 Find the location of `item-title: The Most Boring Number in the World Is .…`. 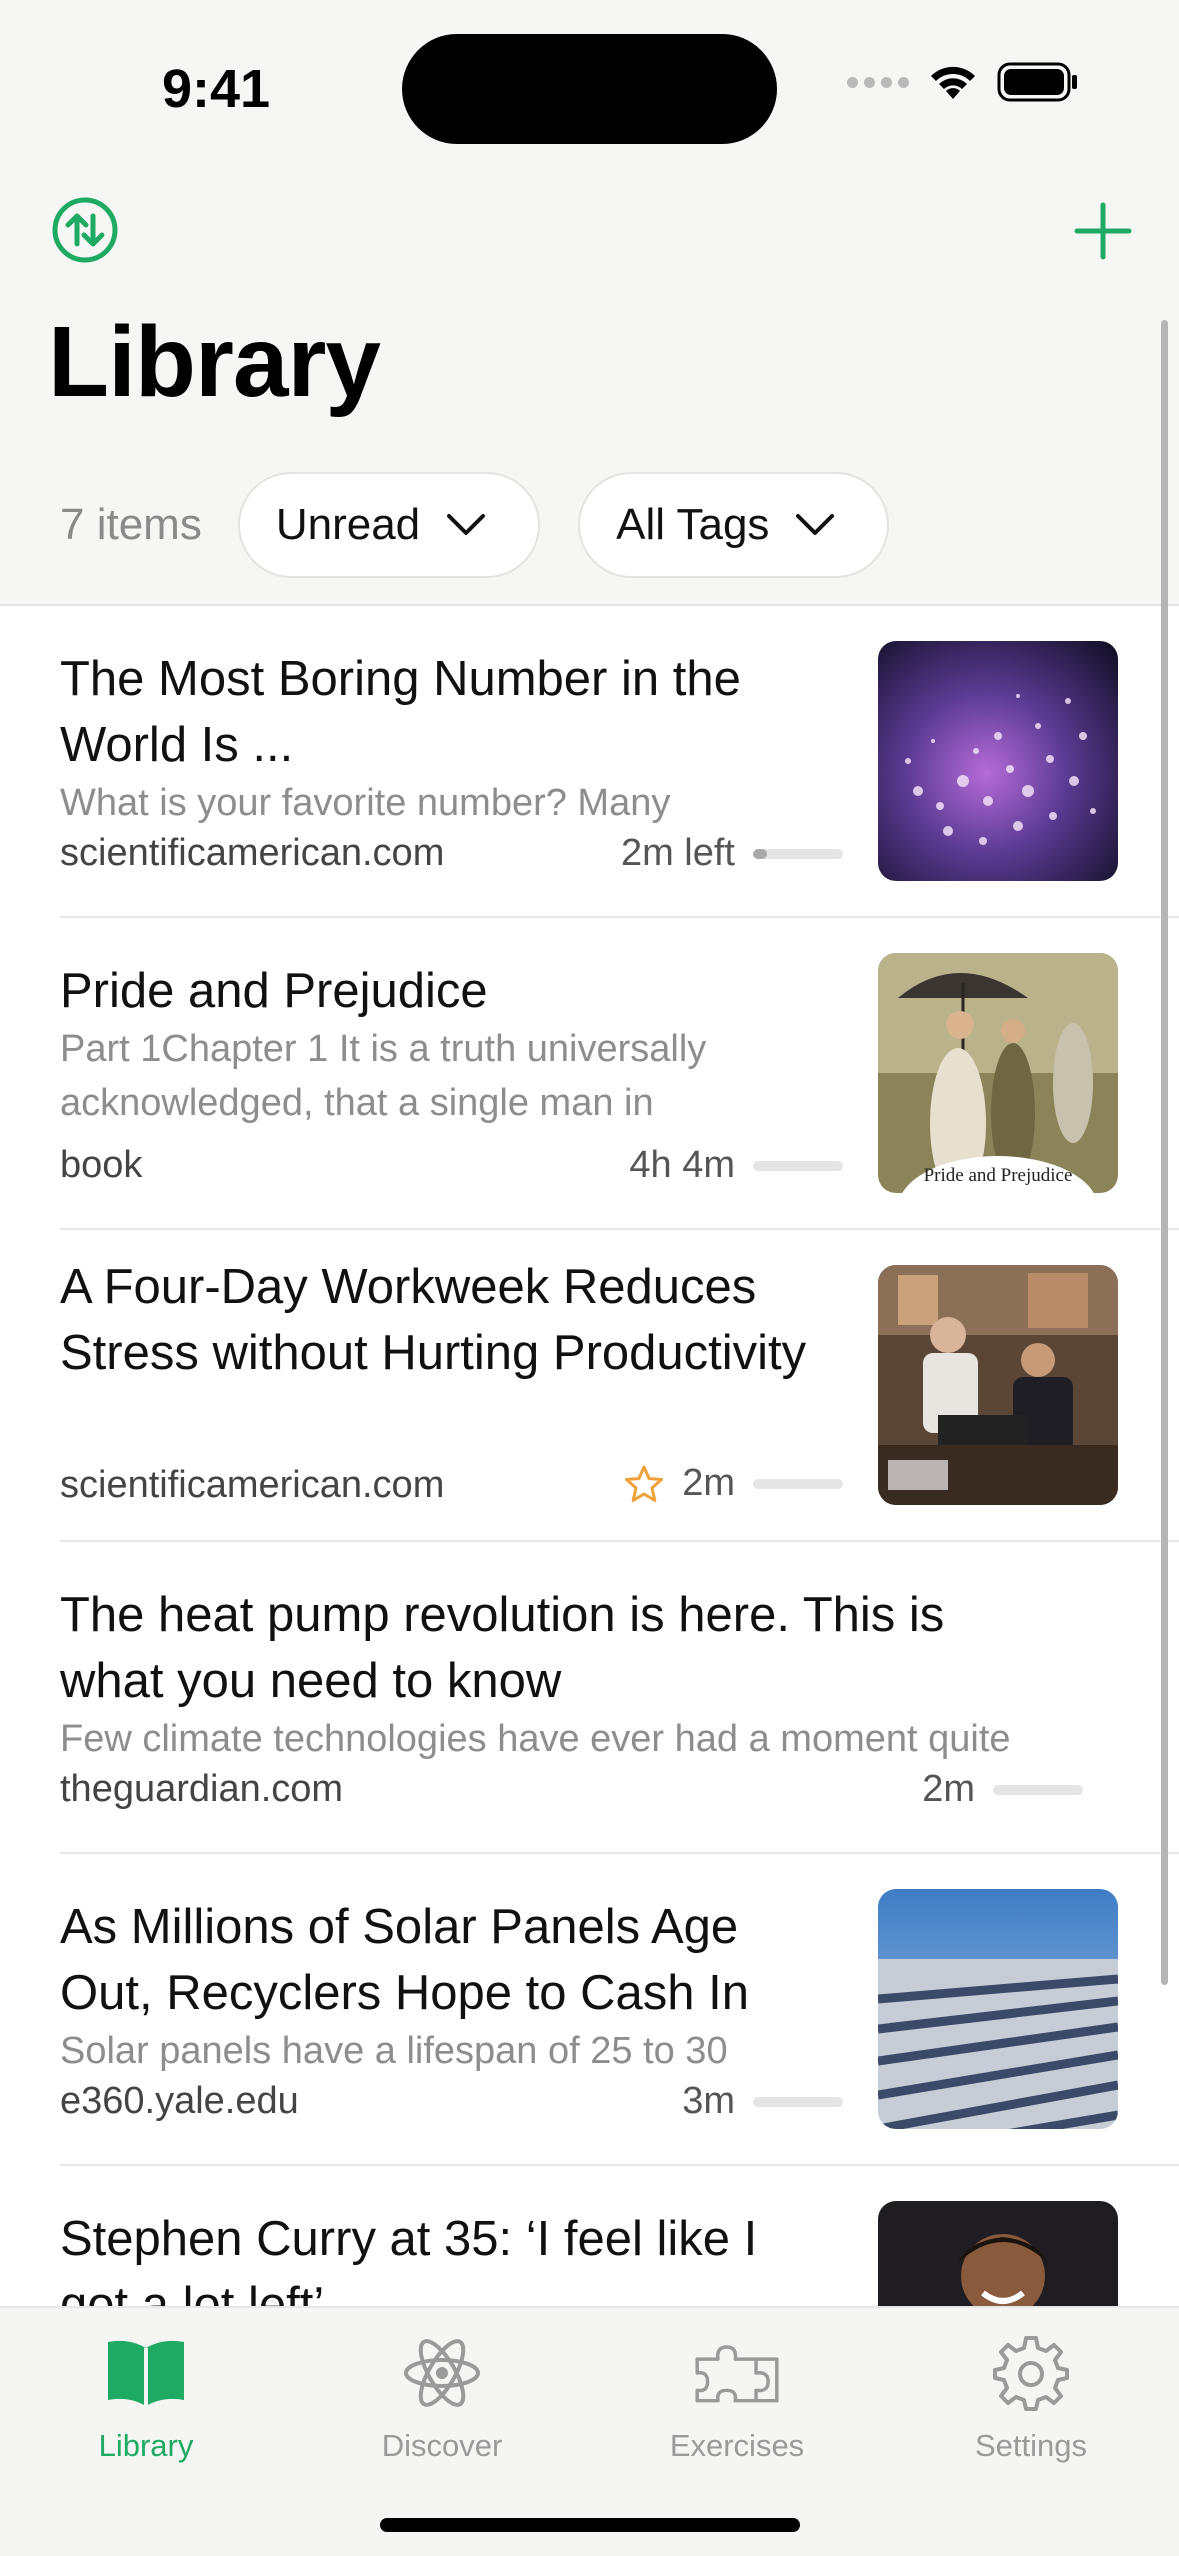

item-title: The Most Boring Number in the World Is .… is located at coordinates (400, 712).